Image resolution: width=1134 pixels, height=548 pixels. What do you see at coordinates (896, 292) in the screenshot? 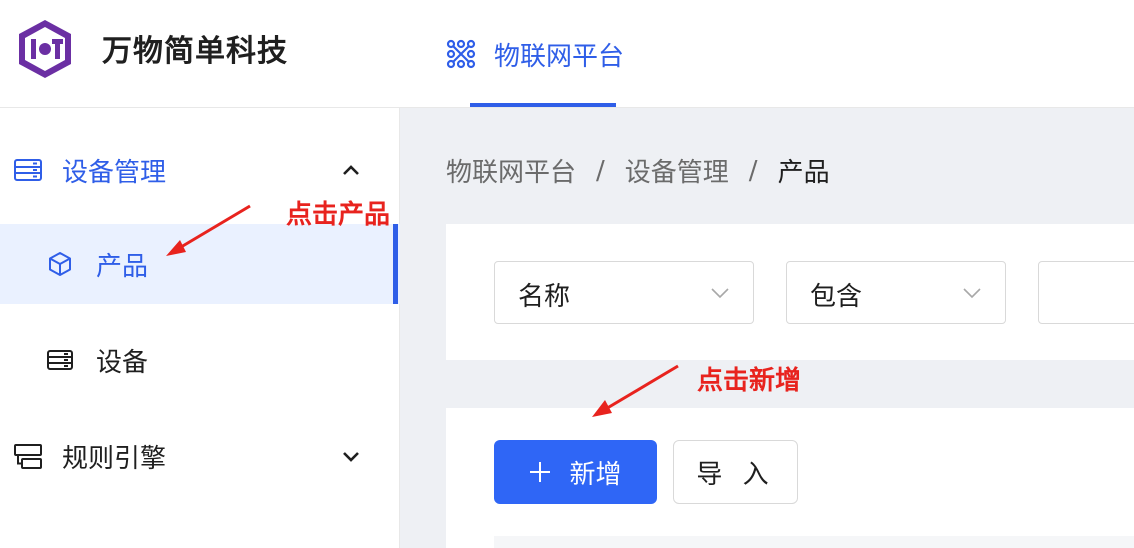
I see `operator-select: 包含` at bounding box center [896, 292].